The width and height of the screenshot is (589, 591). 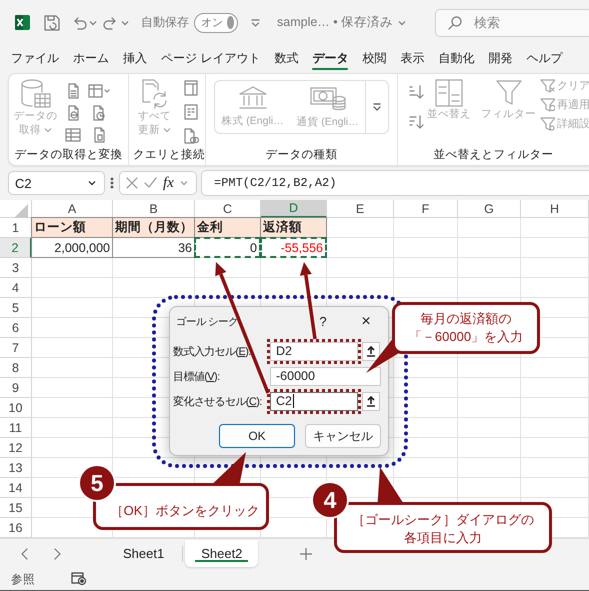 What do you see at coordinates (135, 58) in the screenshot?
I see `ribbon-tab: 挿入` at bounding box center [135, 58].